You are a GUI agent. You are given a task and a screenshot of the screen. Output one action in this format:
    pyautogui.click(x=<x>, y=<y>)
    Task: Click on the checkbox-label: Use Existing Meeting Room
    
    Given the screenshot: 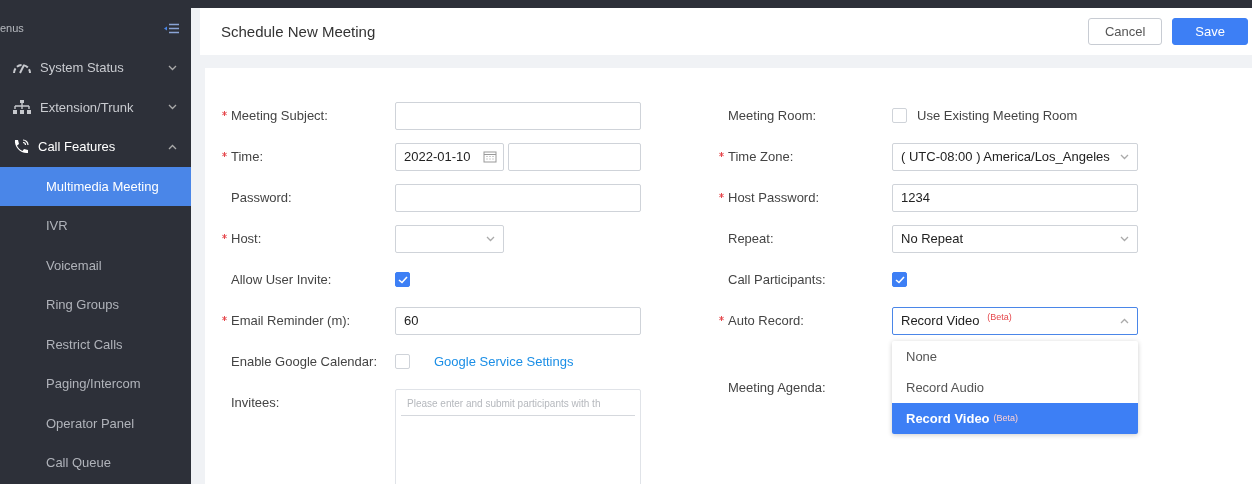 What is the action you would take?
    pyautogui.click(x=997, y=115)
    